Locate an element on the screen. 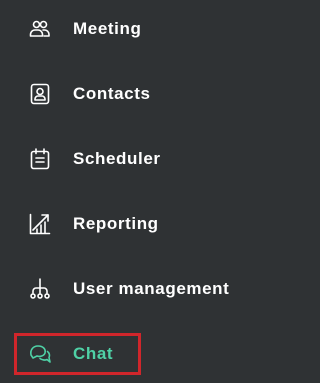  calendar-icon is located at coordinates (40, 159).